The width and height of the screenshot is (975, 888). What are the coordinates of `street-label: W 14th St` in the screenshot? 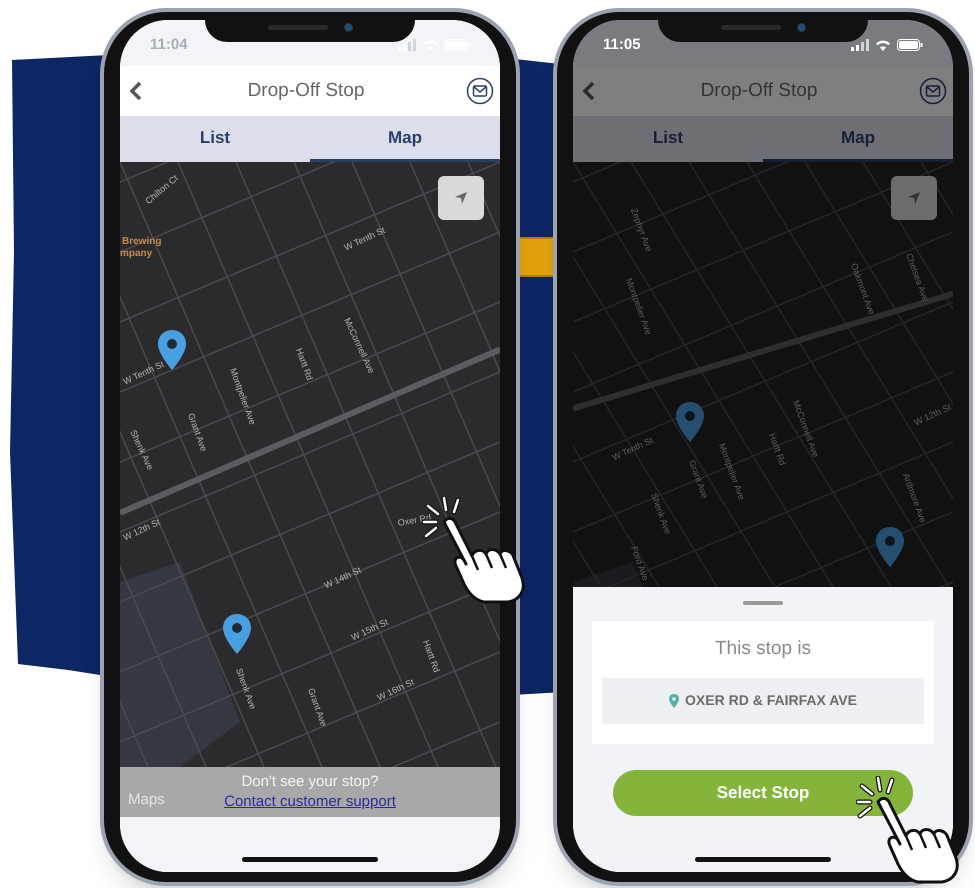 It's located at (343, 578).